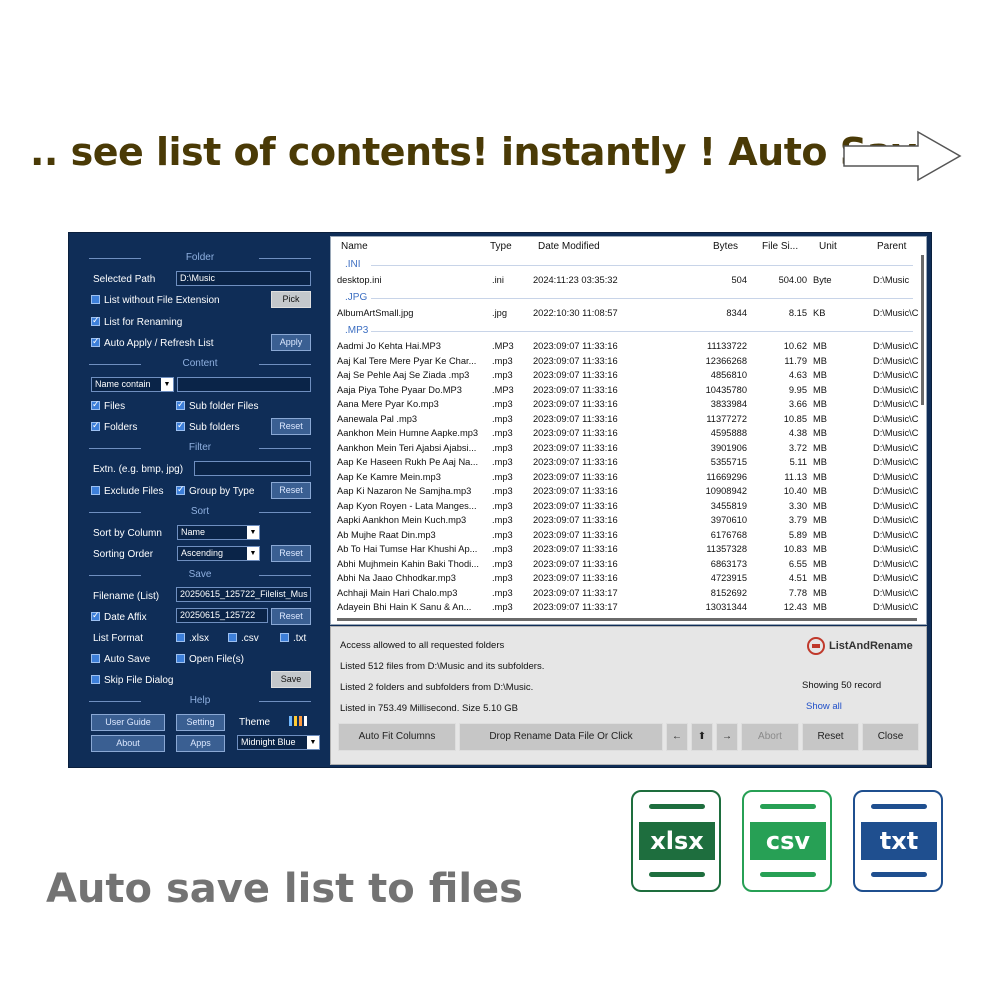 The width and height of the screenshot is (1000, 1000). What do you see at coordinates (727, 737) in the screenshot?
I see `move-right-button: →` at bounding box center [727, 737].